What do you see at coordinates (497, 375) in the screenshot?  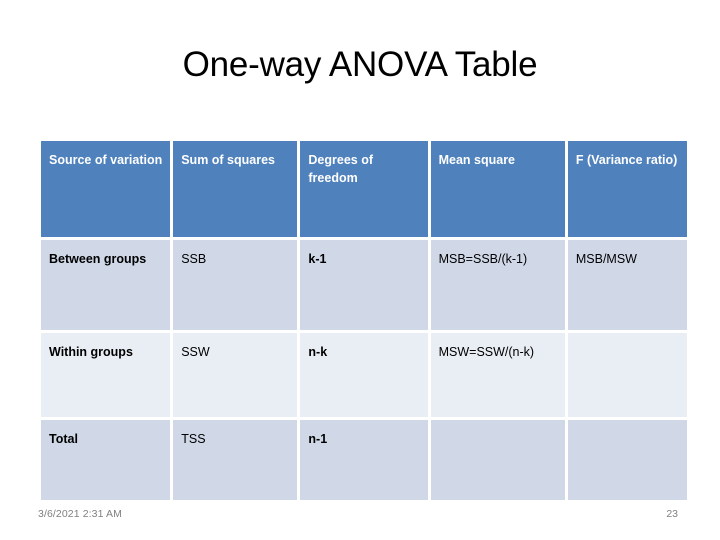 I see `cell-ms-within-groups: MSW=SSW/(n-k)` at bounding box center [497, 375].